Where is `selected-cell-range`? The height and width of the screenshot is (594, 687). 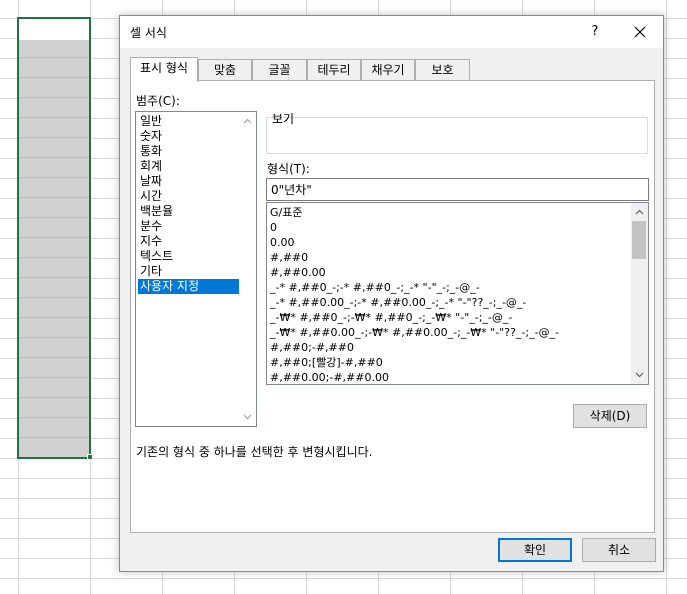
selected-cell-range is located at coordinates (54, 238).